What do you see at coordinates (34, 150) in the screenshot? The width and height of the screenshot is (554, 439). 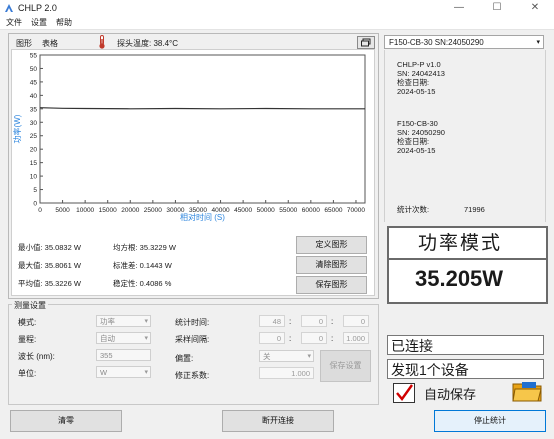 I see `y-tick-label: 20` at bounding box center [34, 150].